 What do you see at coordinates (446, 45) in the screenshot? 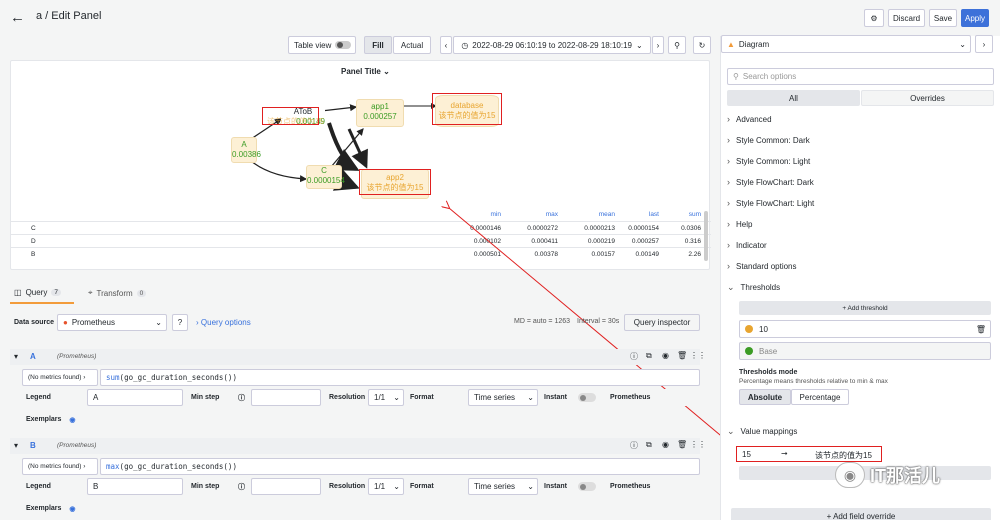
I see `time-back-button: ‹` at bounding box center [446, 45].